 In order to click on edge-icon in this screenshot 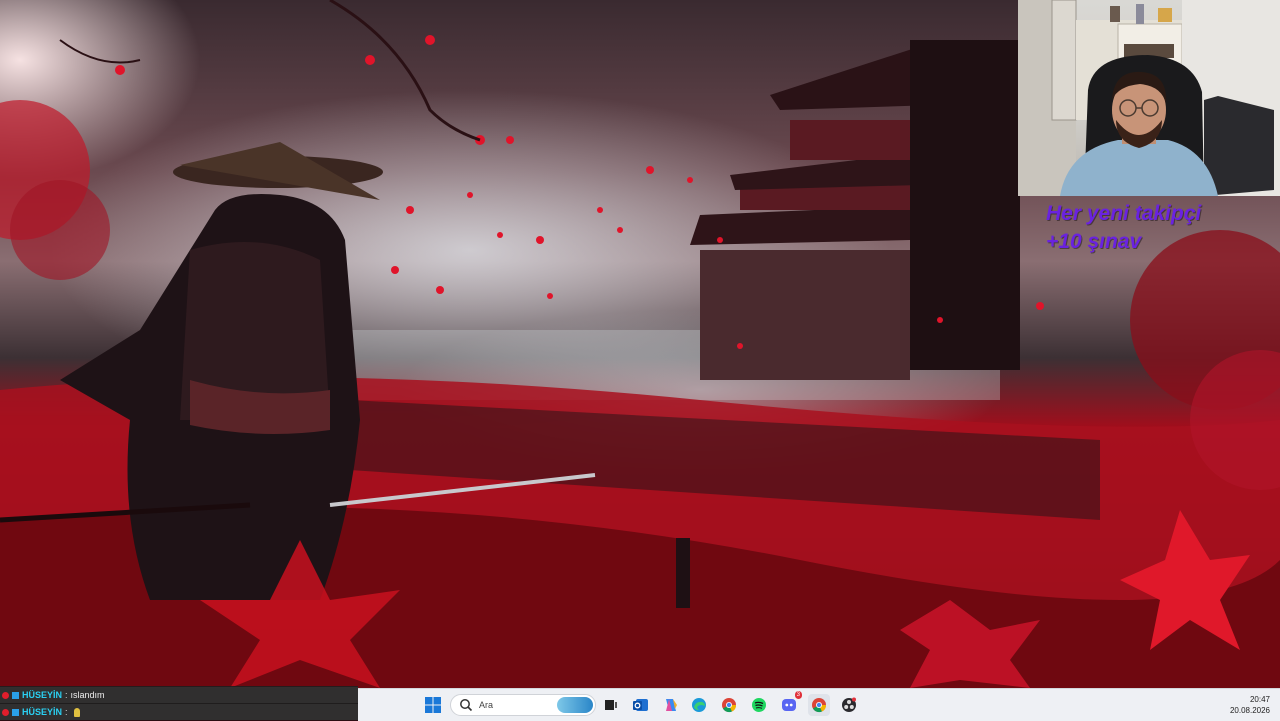, I will do `click(699, 705)`.